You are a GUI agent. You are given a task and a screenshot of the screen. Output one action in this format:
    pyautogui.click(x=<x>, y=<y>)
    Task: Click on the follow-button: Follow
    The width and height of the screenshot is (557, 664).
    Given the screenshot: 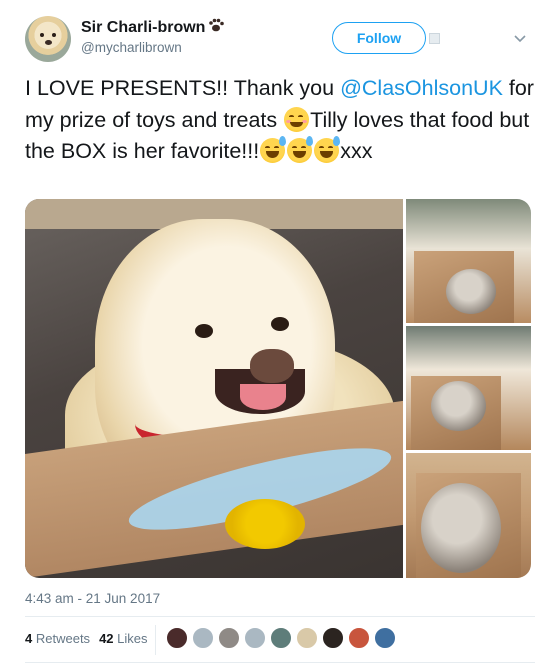 What is the action you would take?
    pyautogui.click(x=379, y=38)
    